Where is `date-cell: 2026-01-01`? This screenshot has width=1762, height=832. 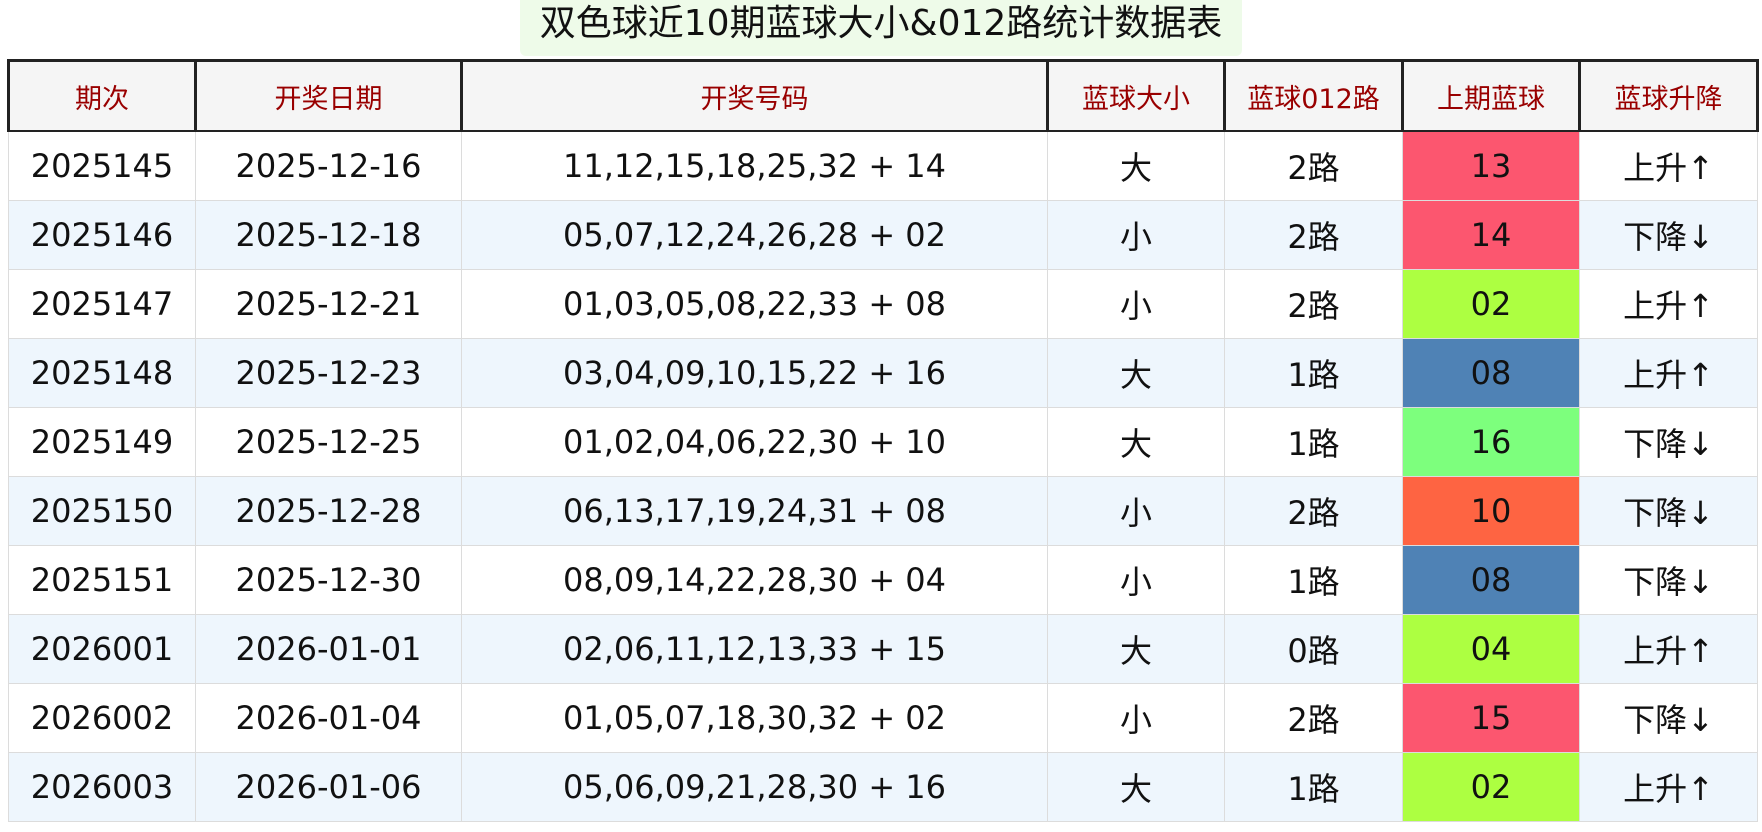 date-cell: 2026-01-01 is located at coordinates (328, 649).